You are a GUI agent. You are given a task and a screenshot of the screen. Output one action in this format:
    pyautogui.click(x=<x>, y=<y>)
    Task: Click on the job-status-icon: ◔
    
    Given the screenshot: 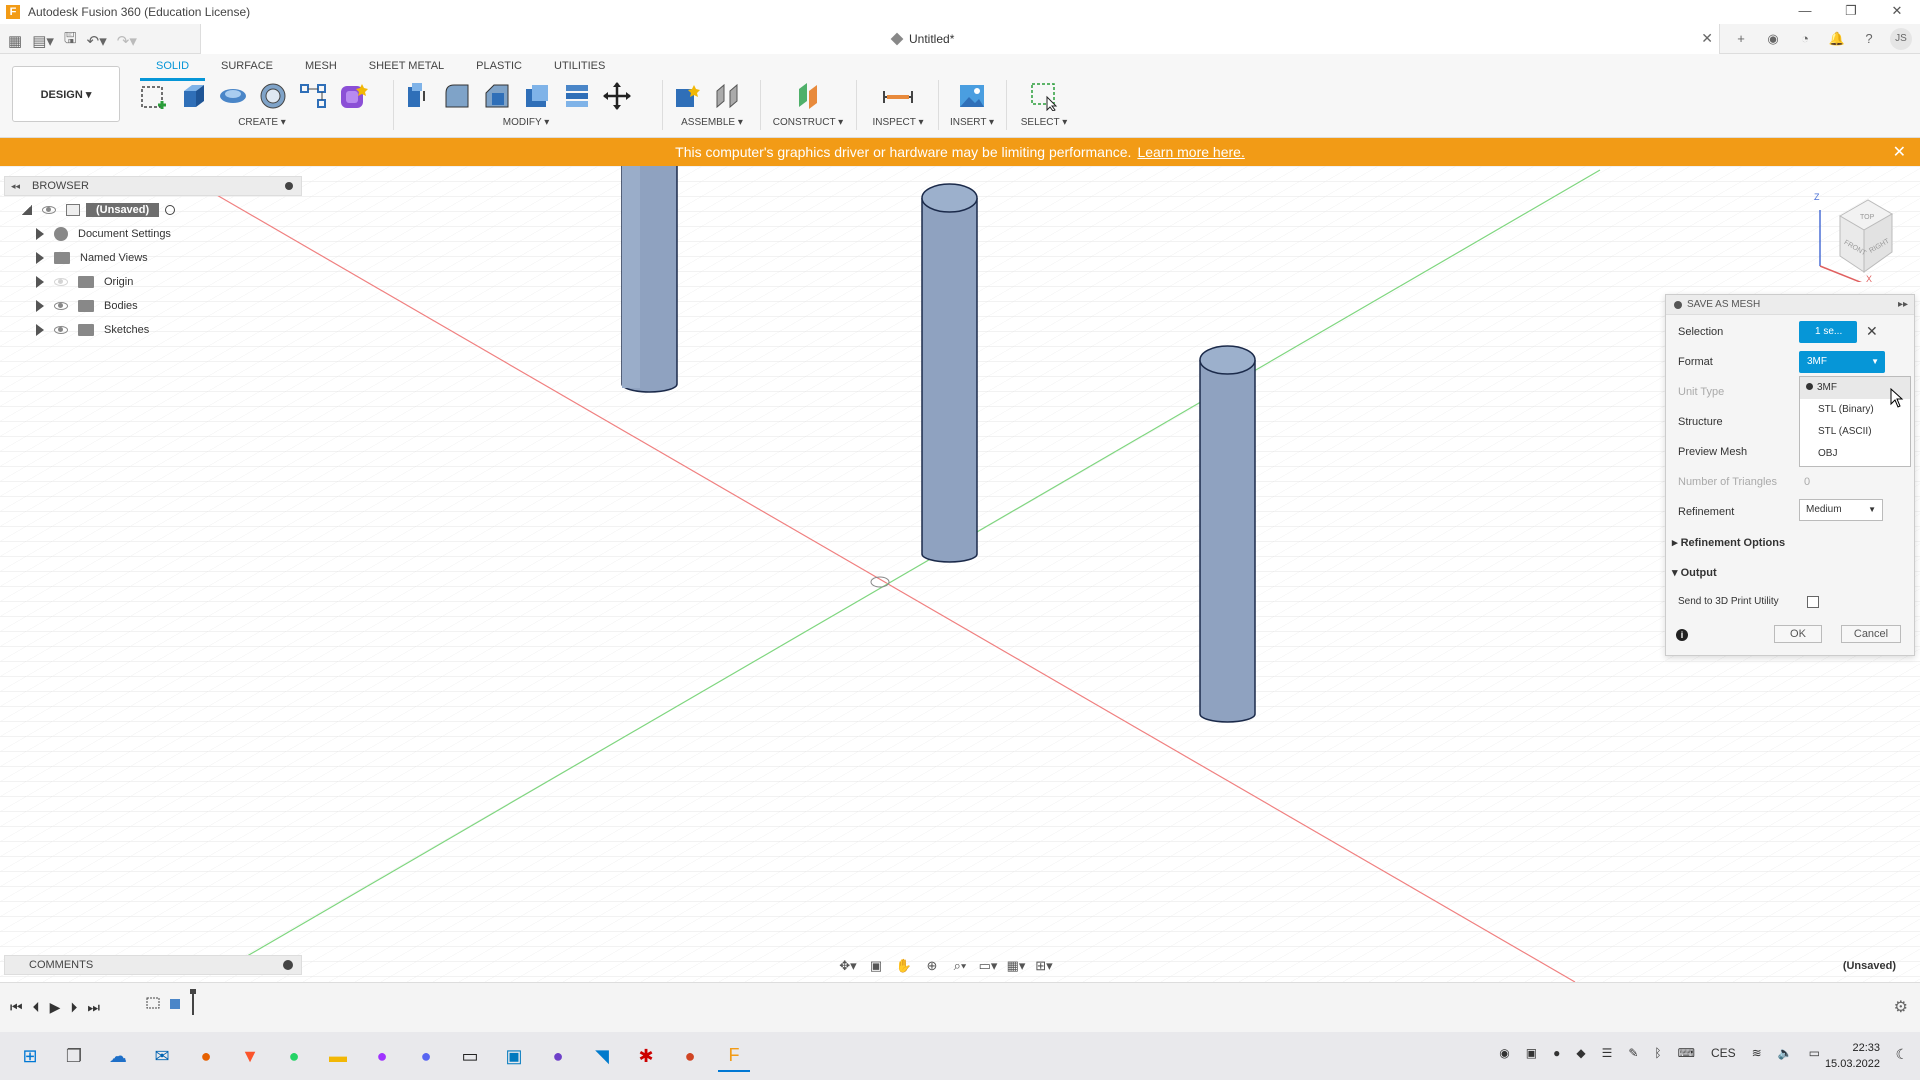 What is the action you would take?
    pyautogui.click(x=1805, y=39)
    